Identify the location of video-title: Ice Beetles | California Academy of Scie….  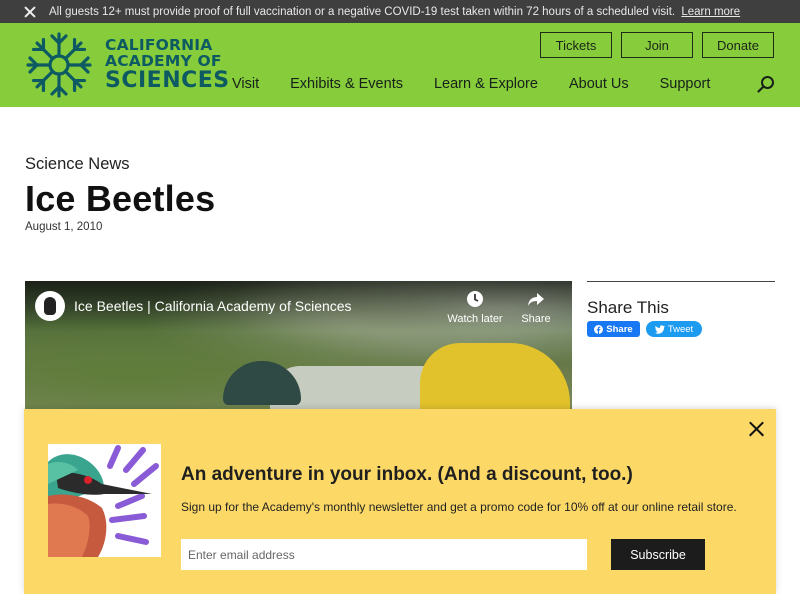
(213, 306).